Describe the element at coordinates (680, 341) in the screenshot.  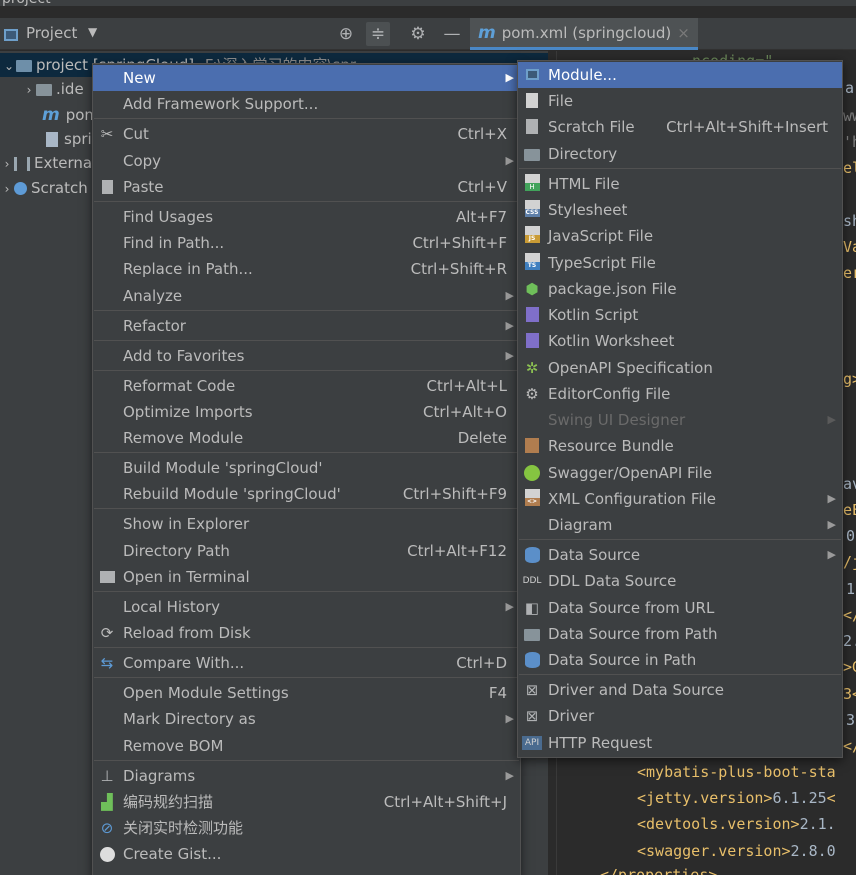
I see `submenu-item-kotlin-worksheet: Kotlin Worksheet` at that location.